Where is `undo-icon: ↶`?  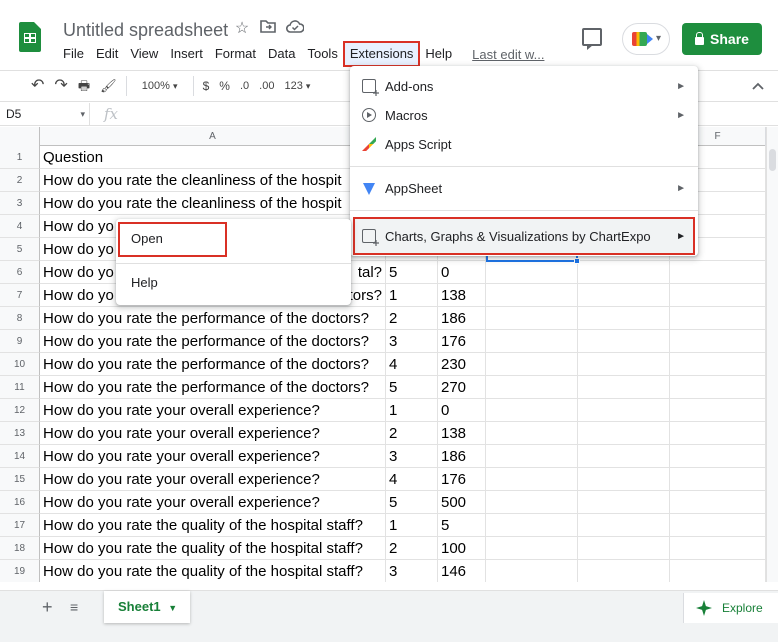
undo-icon: ↶ is located at coordinates (37, 86).